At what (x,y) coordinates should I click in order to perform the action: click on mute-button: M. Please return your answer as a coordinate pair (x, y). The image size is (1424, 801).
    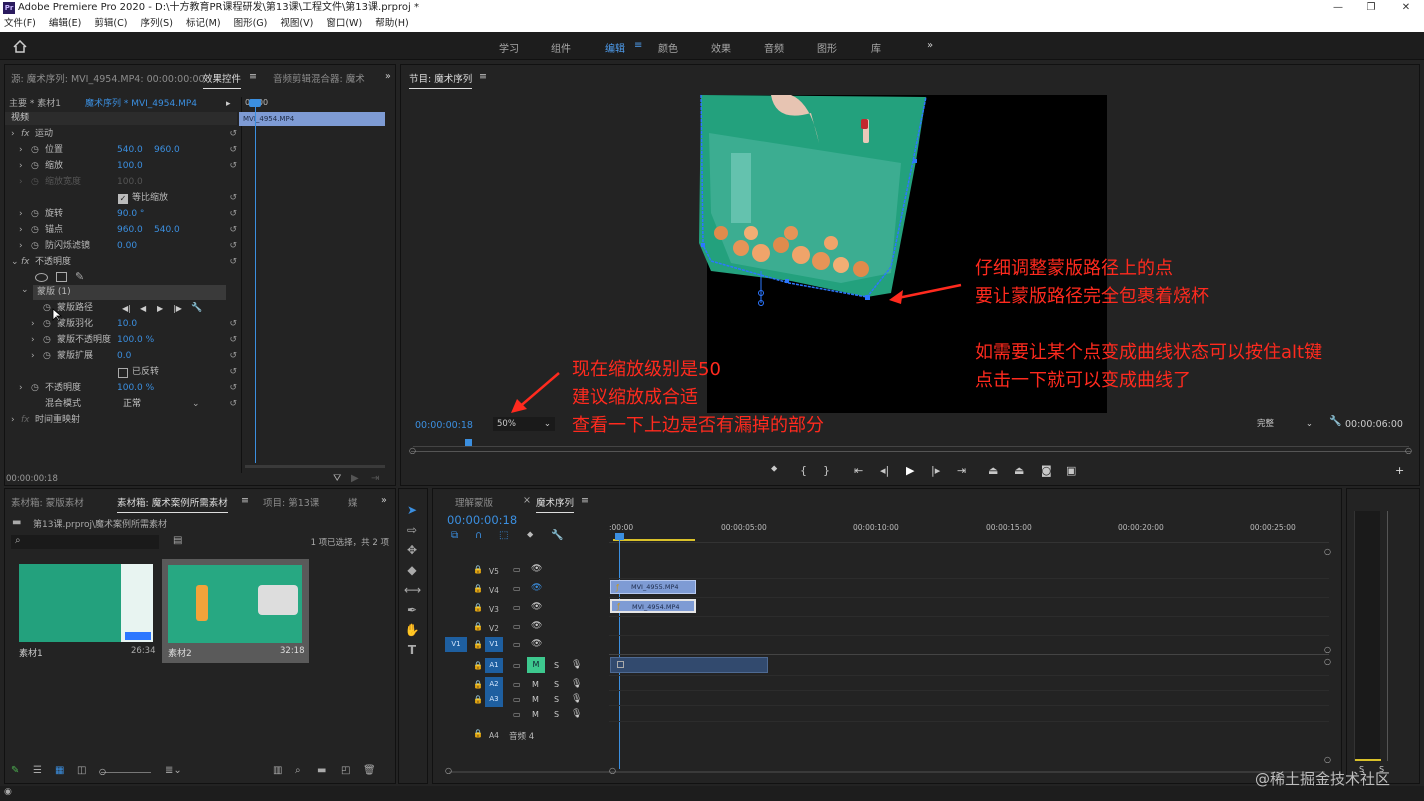
    Looking at the image, I should click on (535, 699).